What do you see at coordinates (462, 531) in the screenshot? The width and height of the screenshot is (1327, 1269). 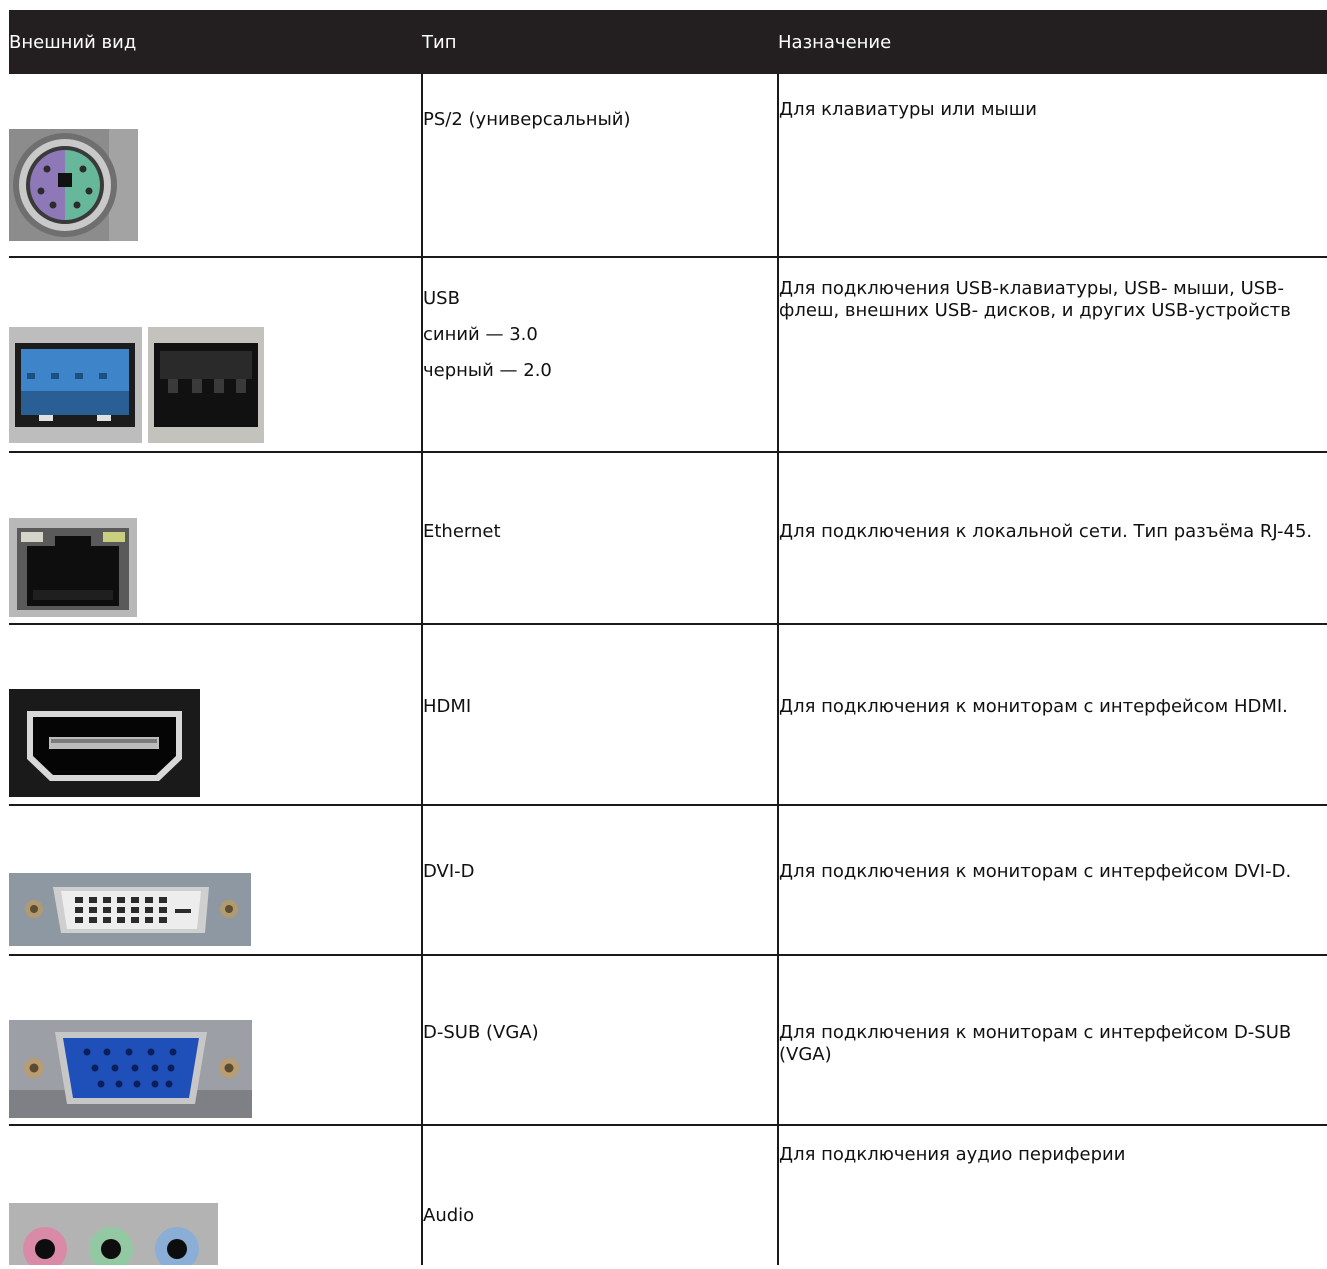 I see `type-label: Ethernet` at bounding box center [462, 531].